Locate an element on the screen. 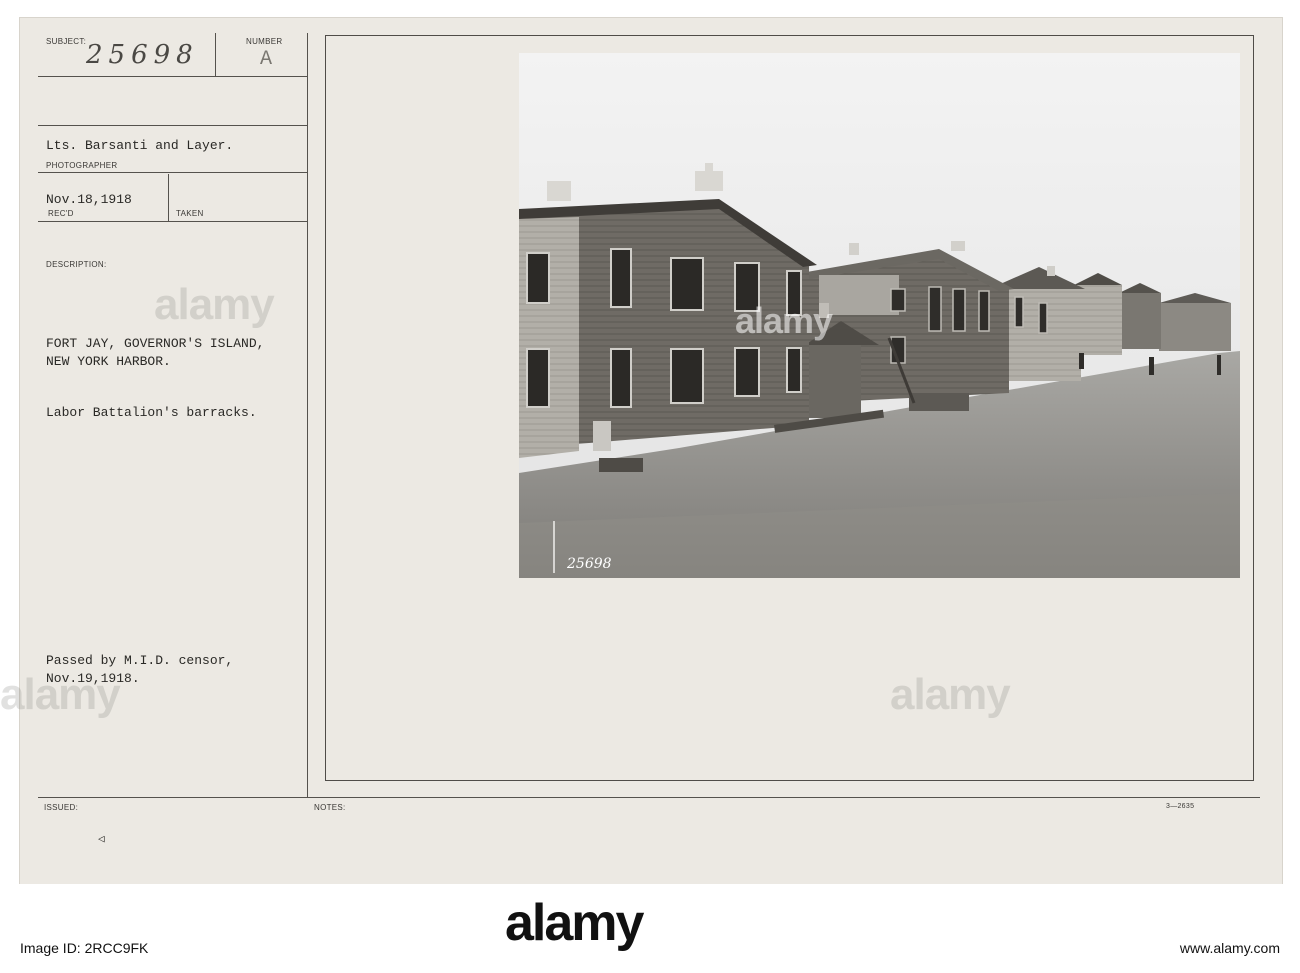 Image resolution: width=1300 pixels, height=973 pixels. subject-label: SUBJECT: is located at coordinates (66, 41).